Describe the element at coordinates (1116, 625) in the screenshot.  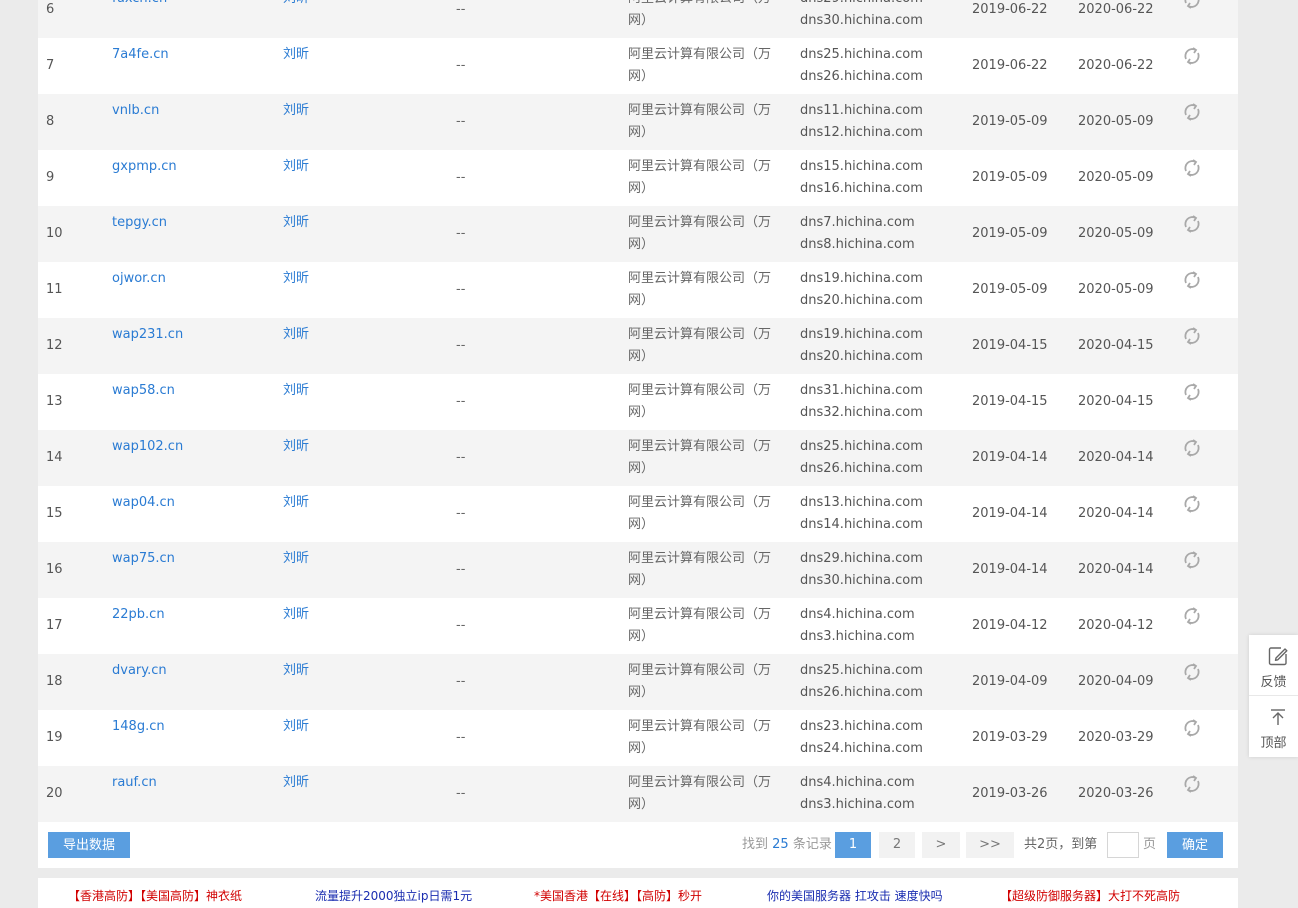
I see `expiration-date: 2020-04-12` at that location.